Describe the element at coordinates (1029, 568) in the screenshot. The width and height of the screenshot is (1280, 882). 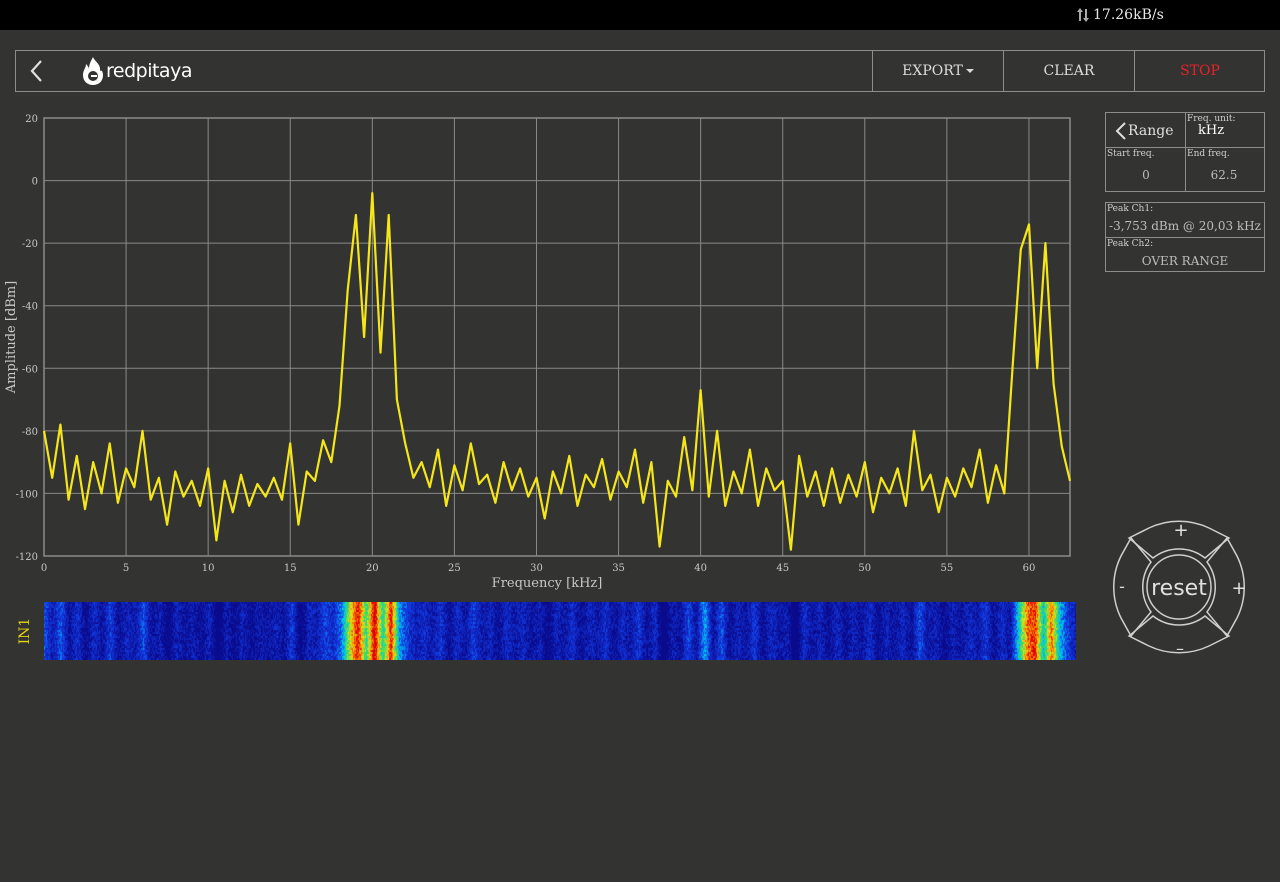
I see `x-tick-label: 60` at that location.